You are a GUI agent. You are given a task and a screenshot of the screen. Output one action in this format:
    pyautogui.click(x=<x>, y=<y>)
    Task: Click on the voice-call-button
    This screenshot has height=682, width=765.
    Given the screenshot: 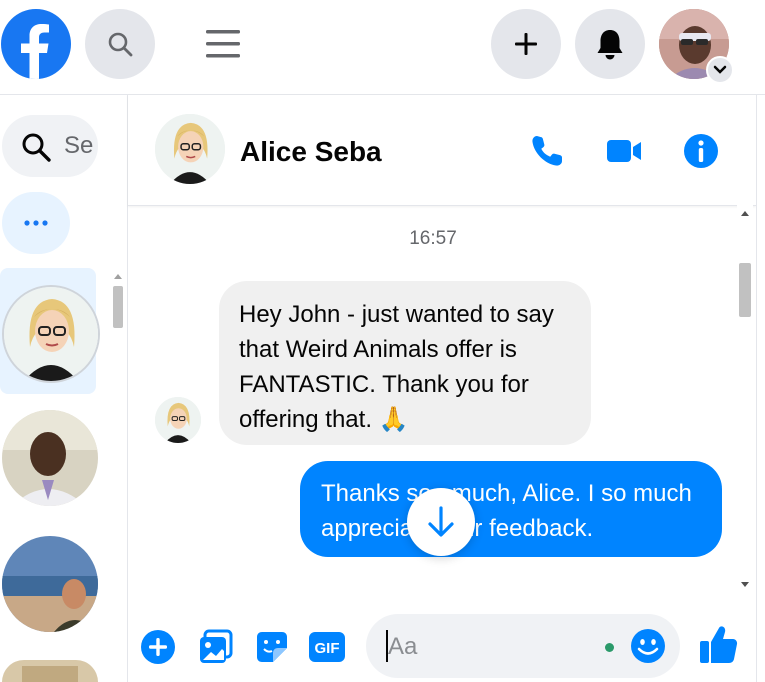 What is the action you would take?
    pyautogui.click(x=547, y=151)
    